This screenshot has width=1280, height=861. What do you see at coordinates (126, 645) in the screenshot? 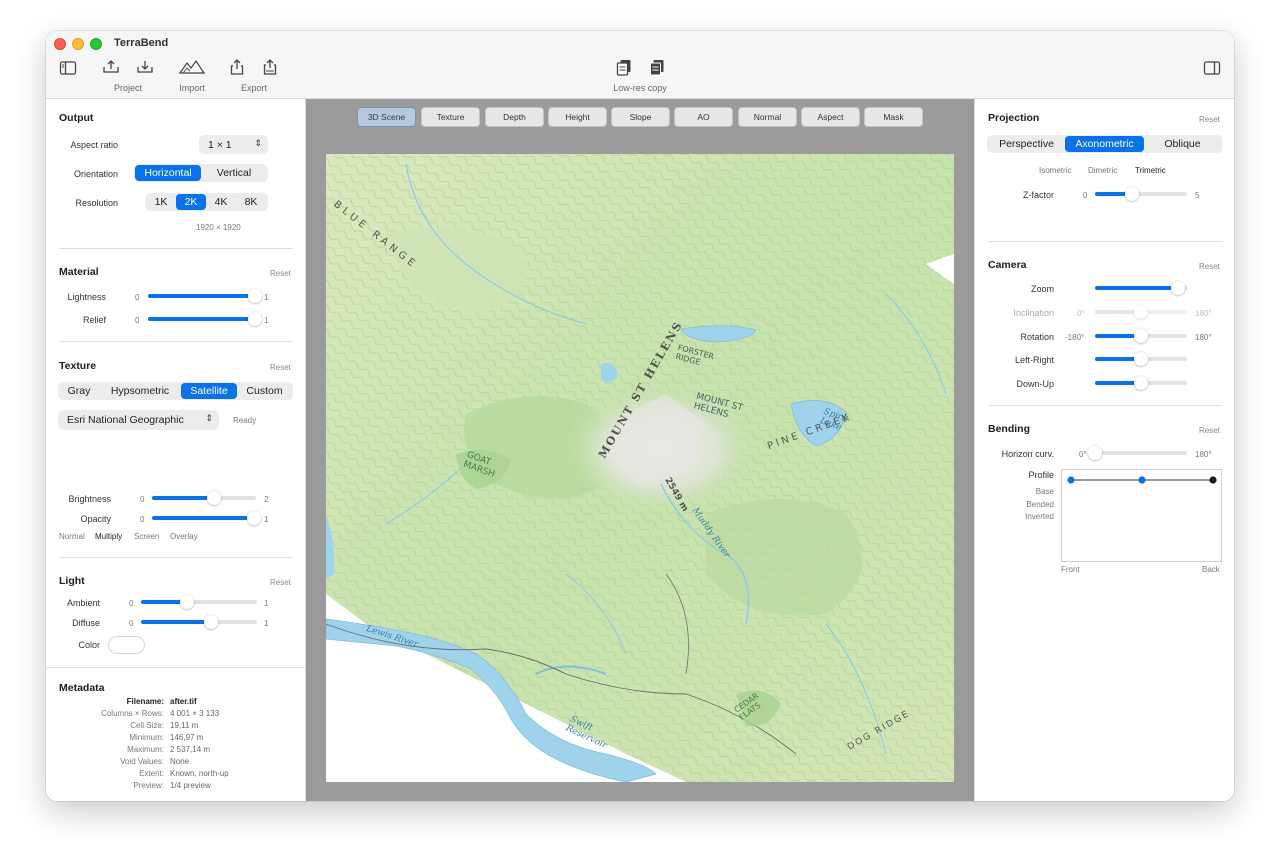
I see `light-color-well` at bounding box center [126, 645].